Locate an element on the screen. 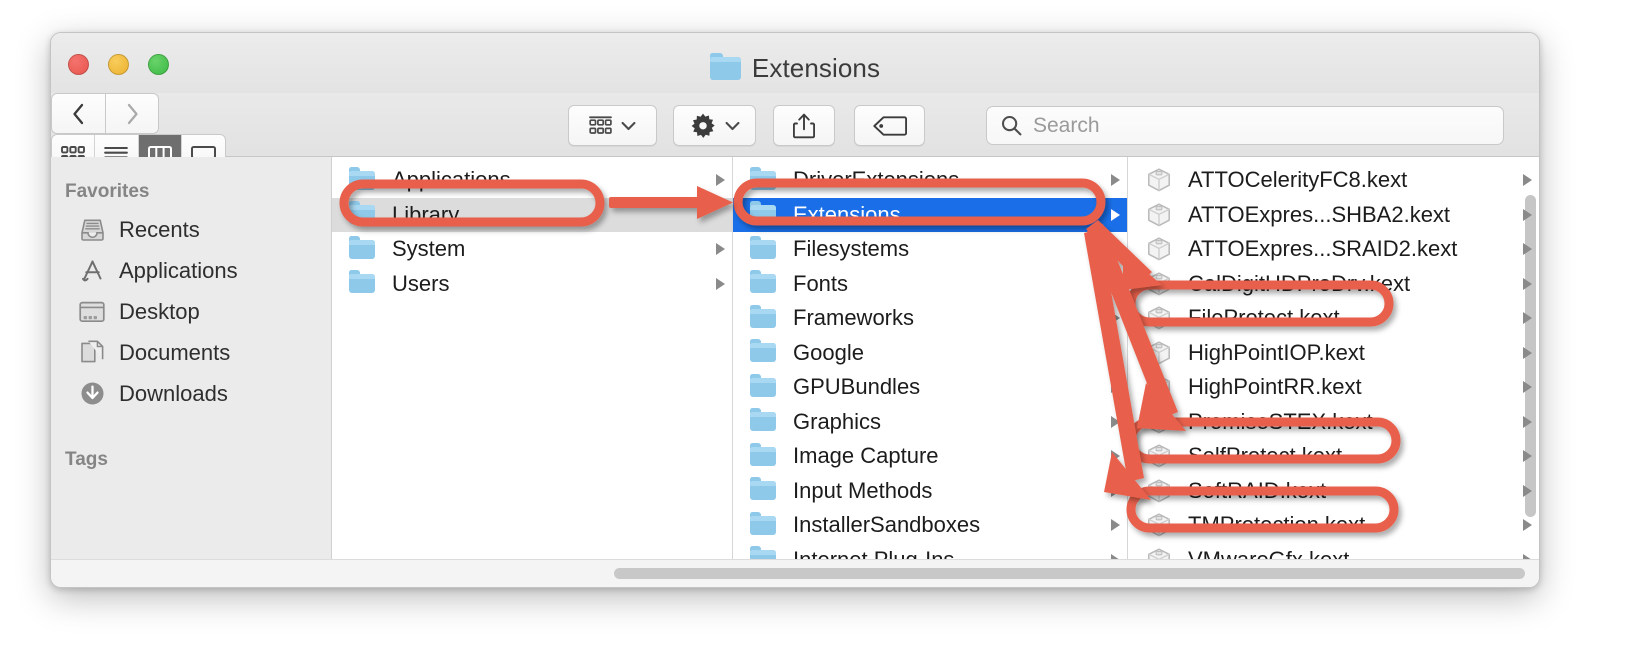 The width and height of the screenshot is (1642, 672). column-item-extensions: Extensions is located at coordinates (930, 214).